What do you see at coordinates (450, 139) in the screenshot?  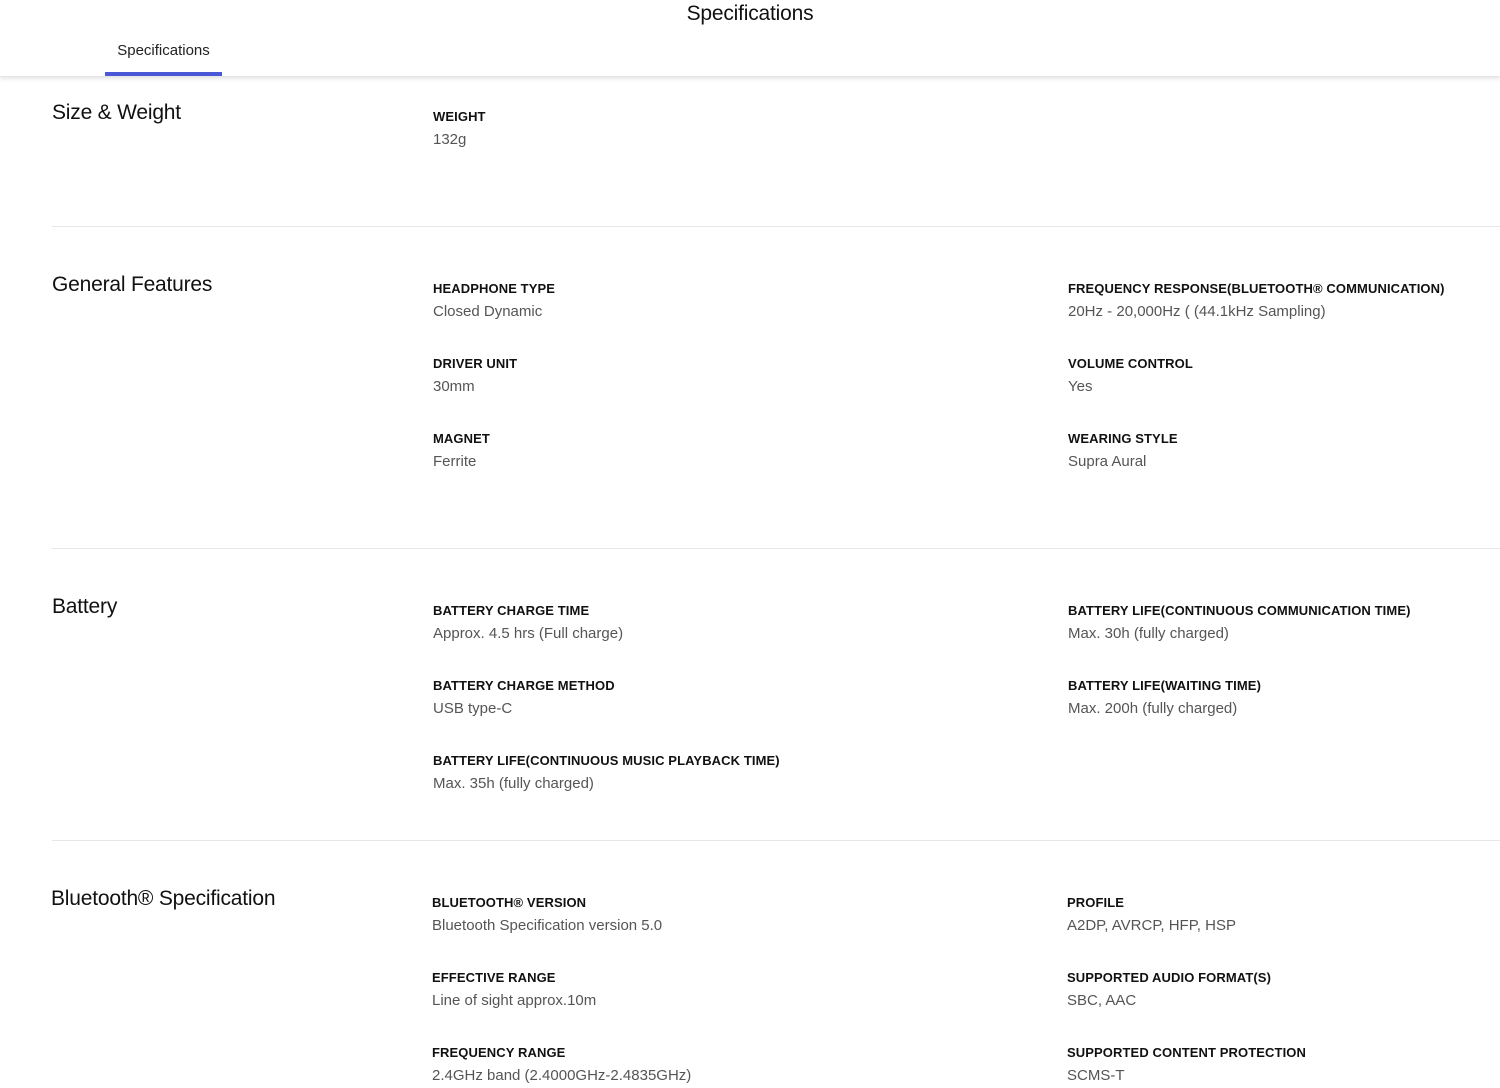 I see `spec-value: 132g` at bounding box center [450, 139].